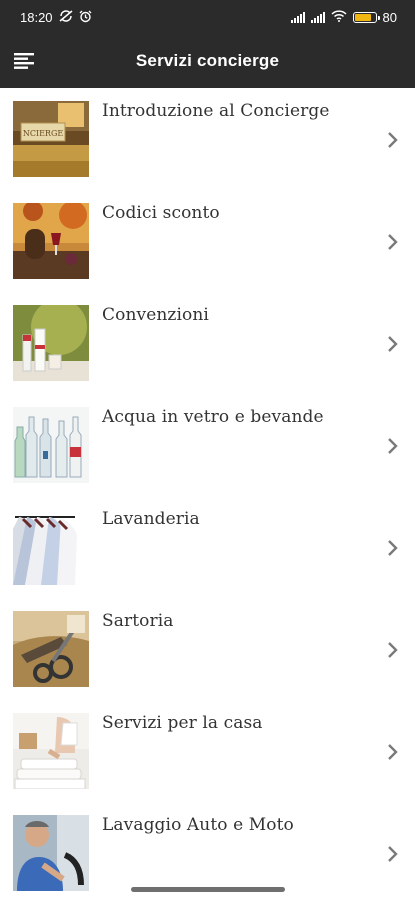 Image resolution: width=415 pixels, height=904 pixels. I want to click on page-title: Servizi concierge, so click(207, 60).